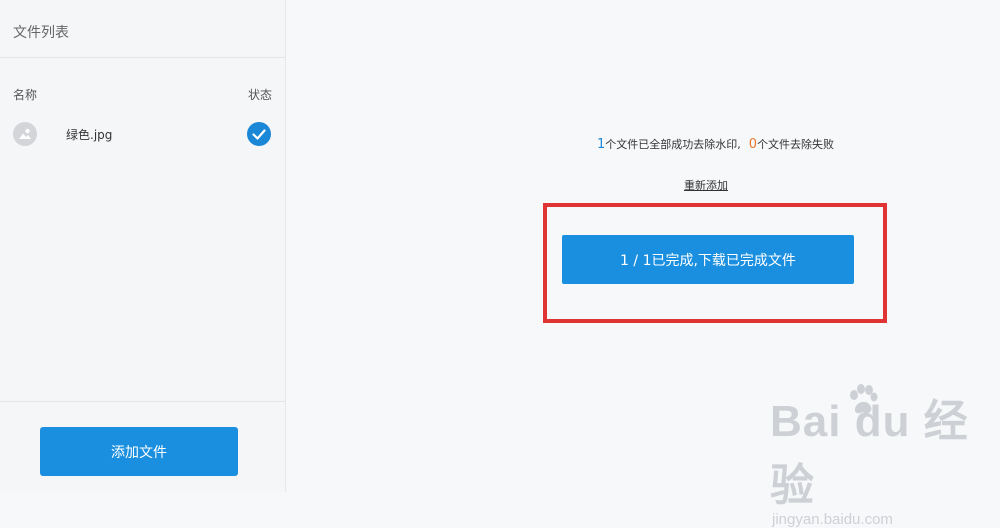  Describe the element at coordinates (142, 134) in the screenshot. I see `file-list-item: 绿色.jpg` at that location.